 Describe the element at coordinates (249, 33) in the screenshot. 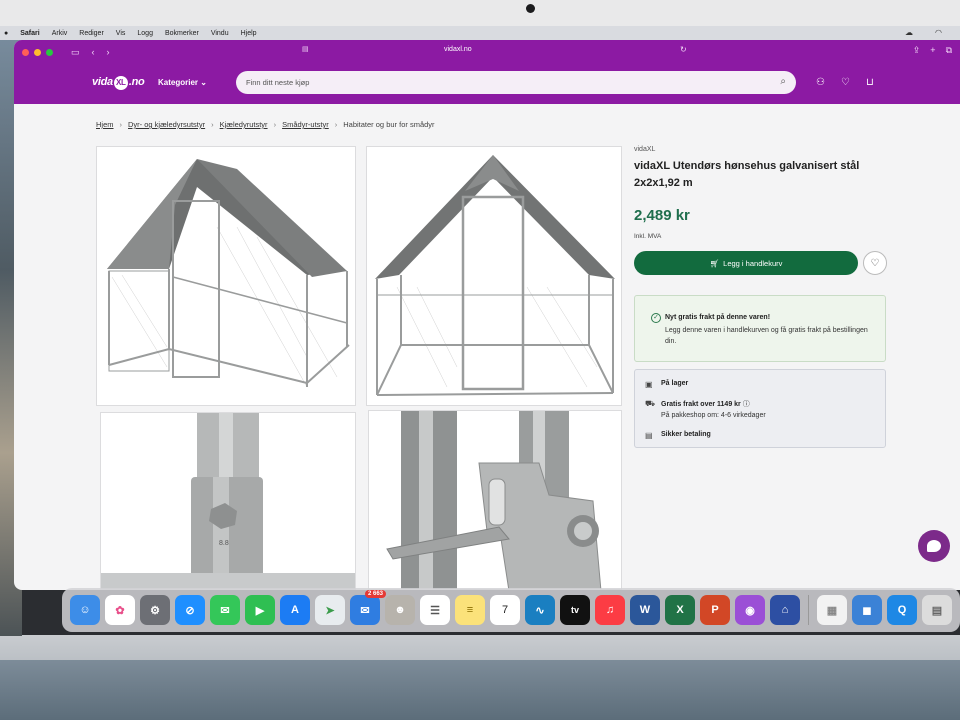

I see `menu-hjelp: Hjelp` at that location.